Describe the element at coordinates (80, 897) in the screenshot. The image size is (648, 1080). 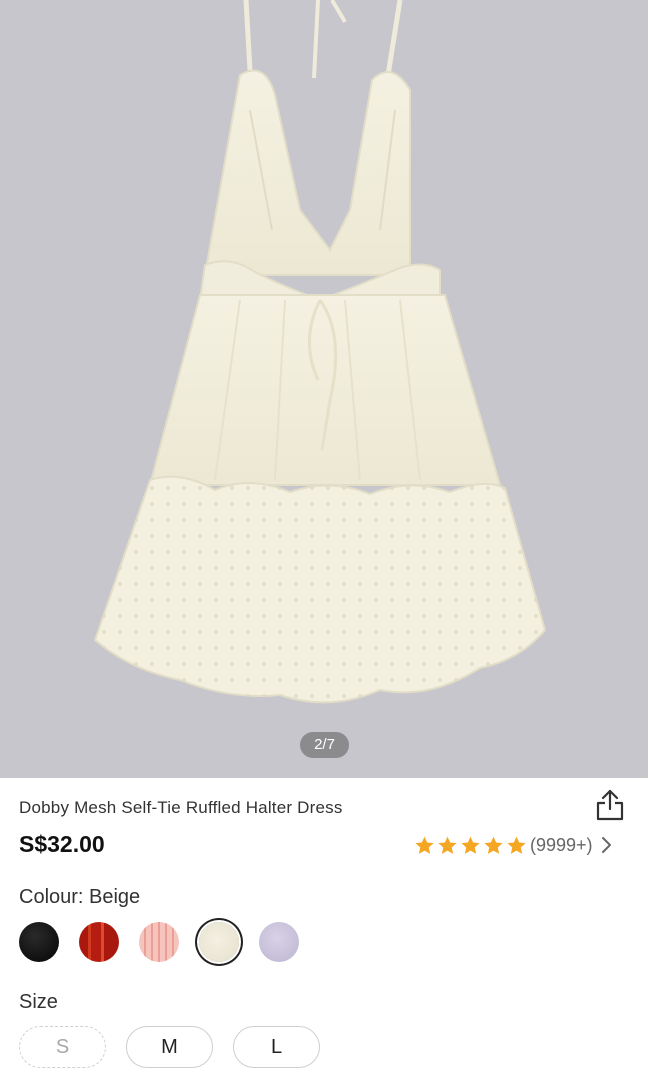
I see `colour-label: Colour: Beige` at that location.